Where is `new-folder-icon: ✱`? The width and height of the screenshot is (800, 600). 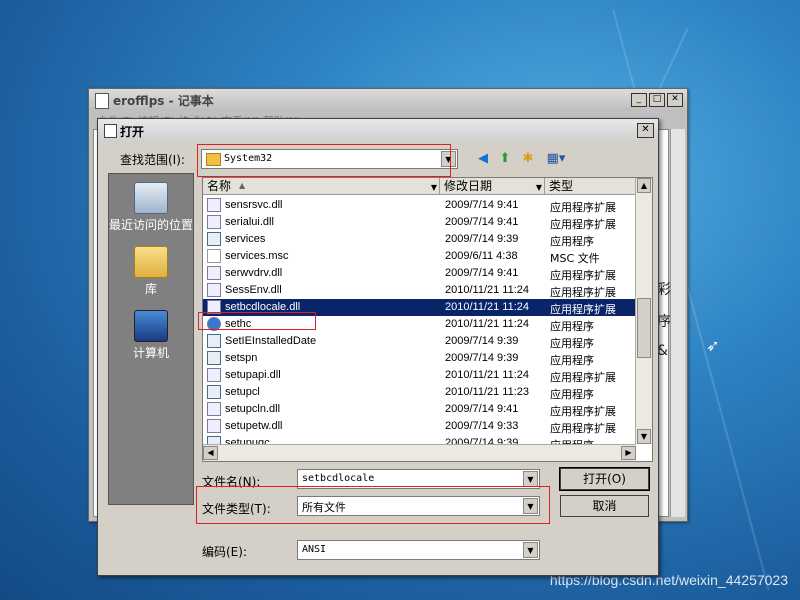 new-folder-icon: ✱ is located at coordinates (528, 159).